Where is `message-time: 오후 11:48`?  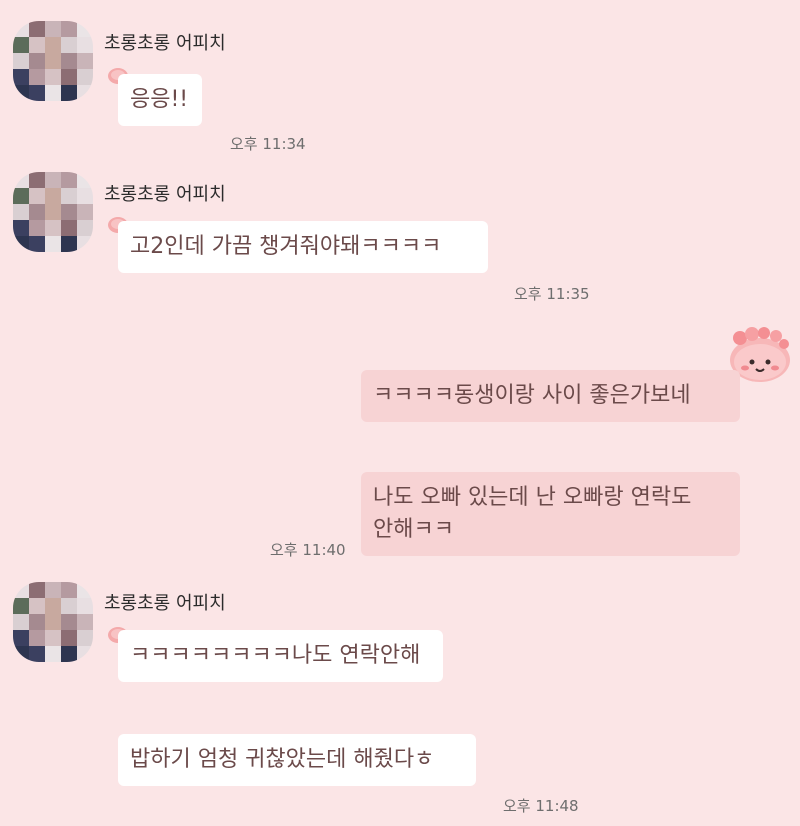
message-time: 오후 11:48 is located at coordinates (541, 806).